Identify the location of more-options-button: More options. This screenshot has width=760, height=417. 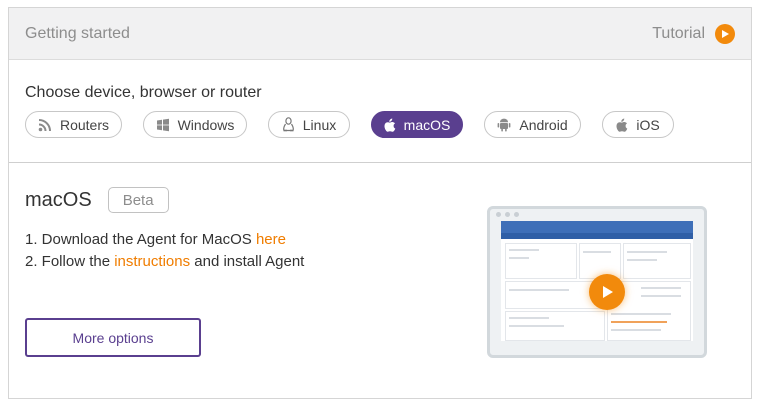
(113, 337).